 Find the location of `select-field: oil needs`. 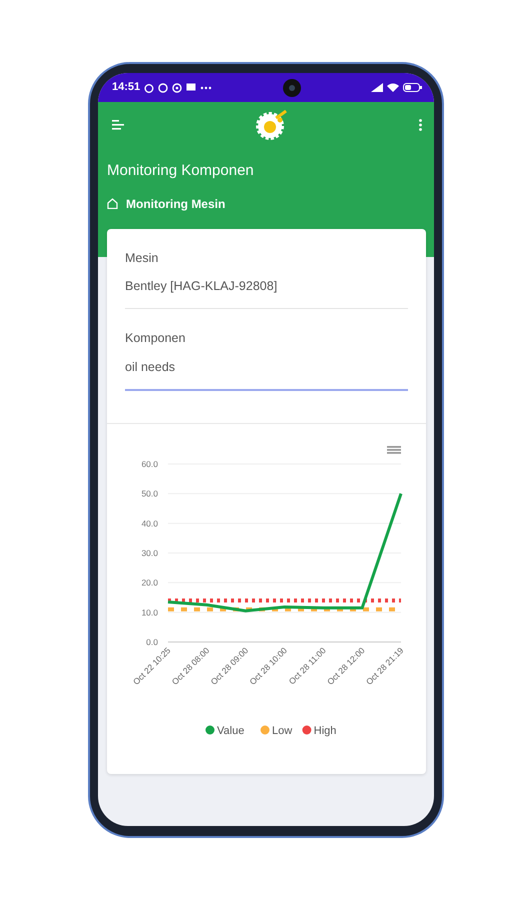

select-field: oil needs is located at coordinates (266, 369).